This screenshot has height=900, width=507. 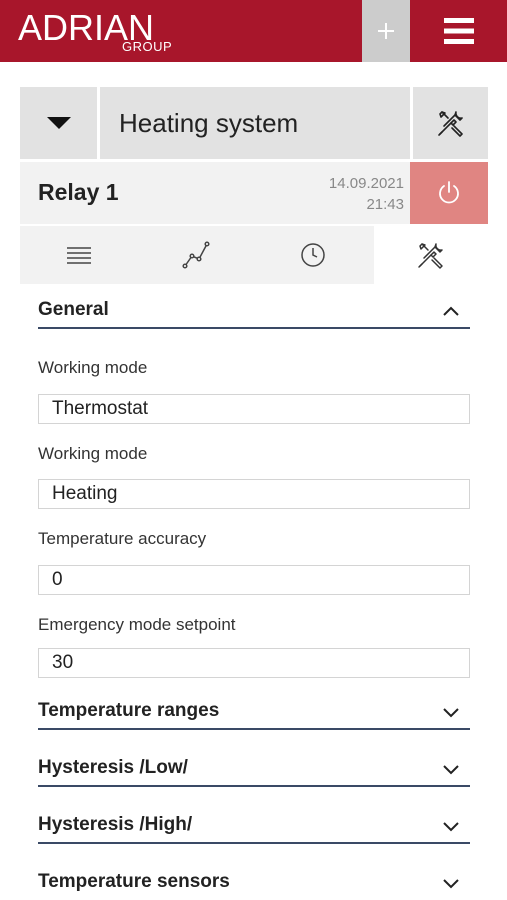 I want to click on hamburger-menu-icon, so click(x=458, y=31).